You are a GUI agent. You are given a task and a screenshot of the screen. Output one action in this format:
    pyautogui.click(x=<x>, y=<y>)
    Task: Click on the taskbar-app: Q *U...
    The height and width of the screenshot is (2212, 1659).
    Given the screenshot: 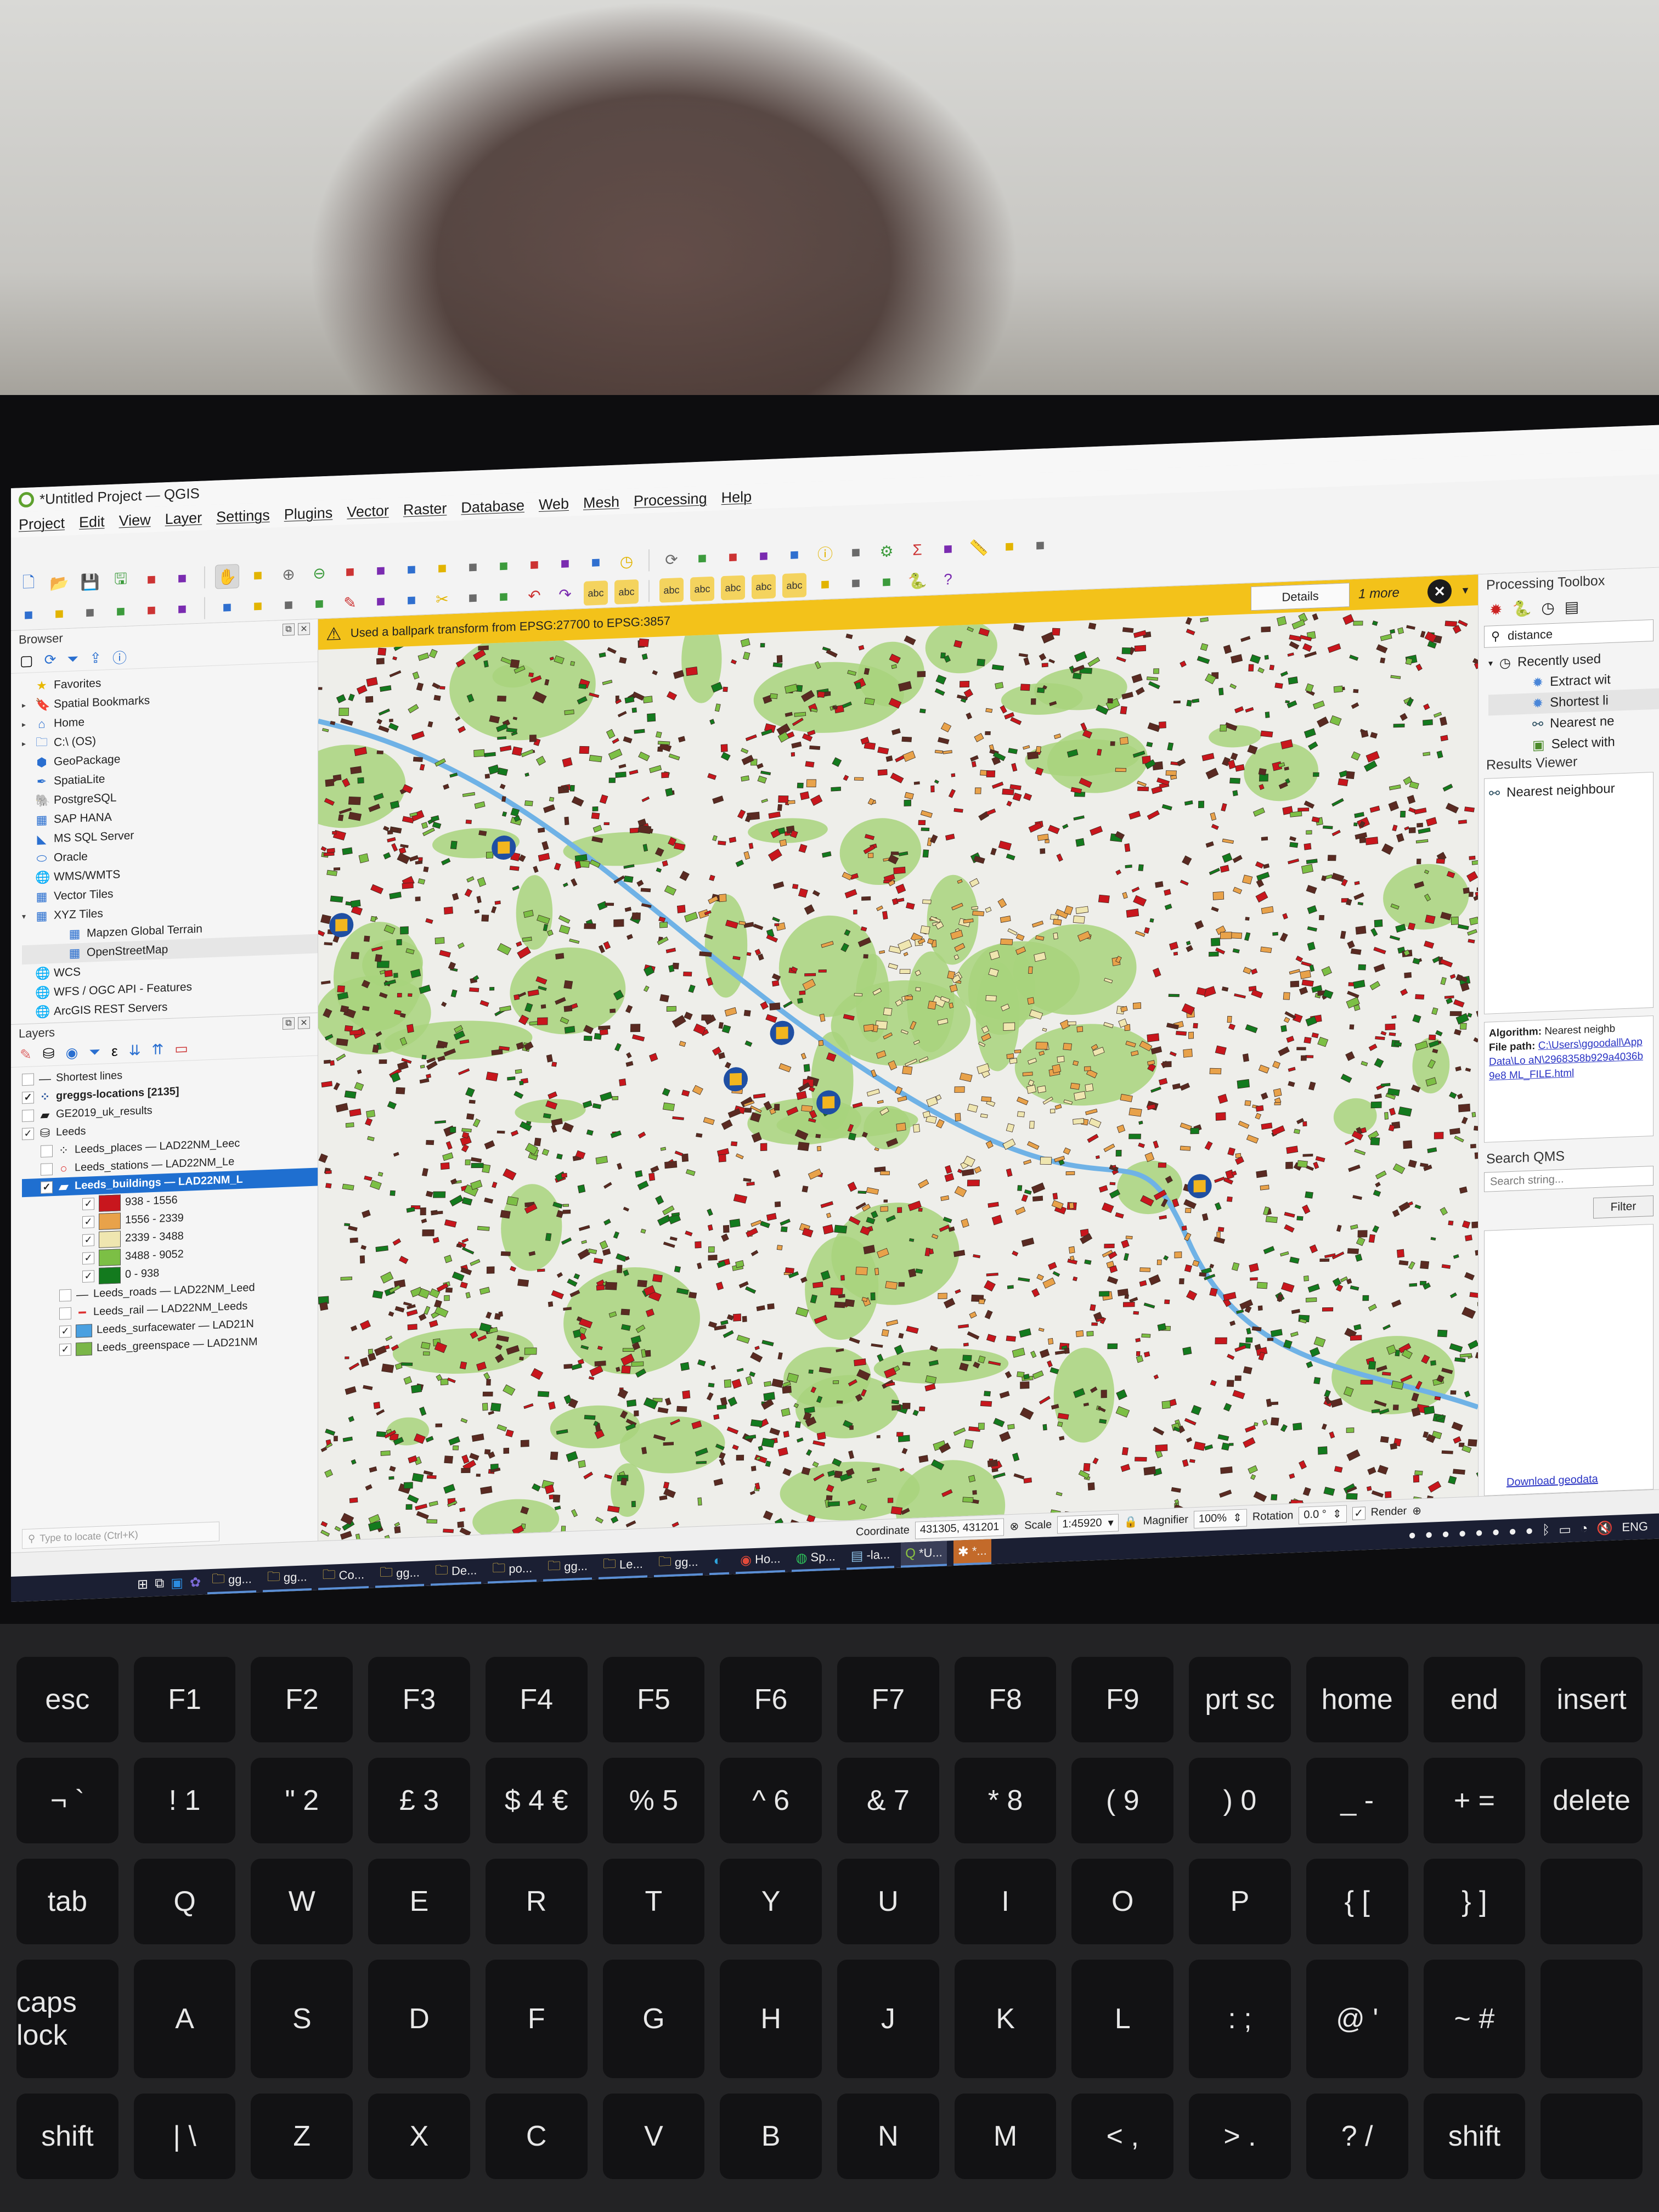 What is the action you would take?
    pyautogui.click(x=924, y=1555)
    